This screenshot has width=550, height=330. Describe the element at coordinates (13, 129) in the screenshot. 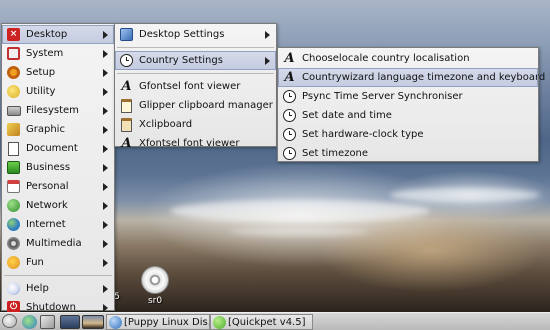

I see `graphic-icon` at that location.